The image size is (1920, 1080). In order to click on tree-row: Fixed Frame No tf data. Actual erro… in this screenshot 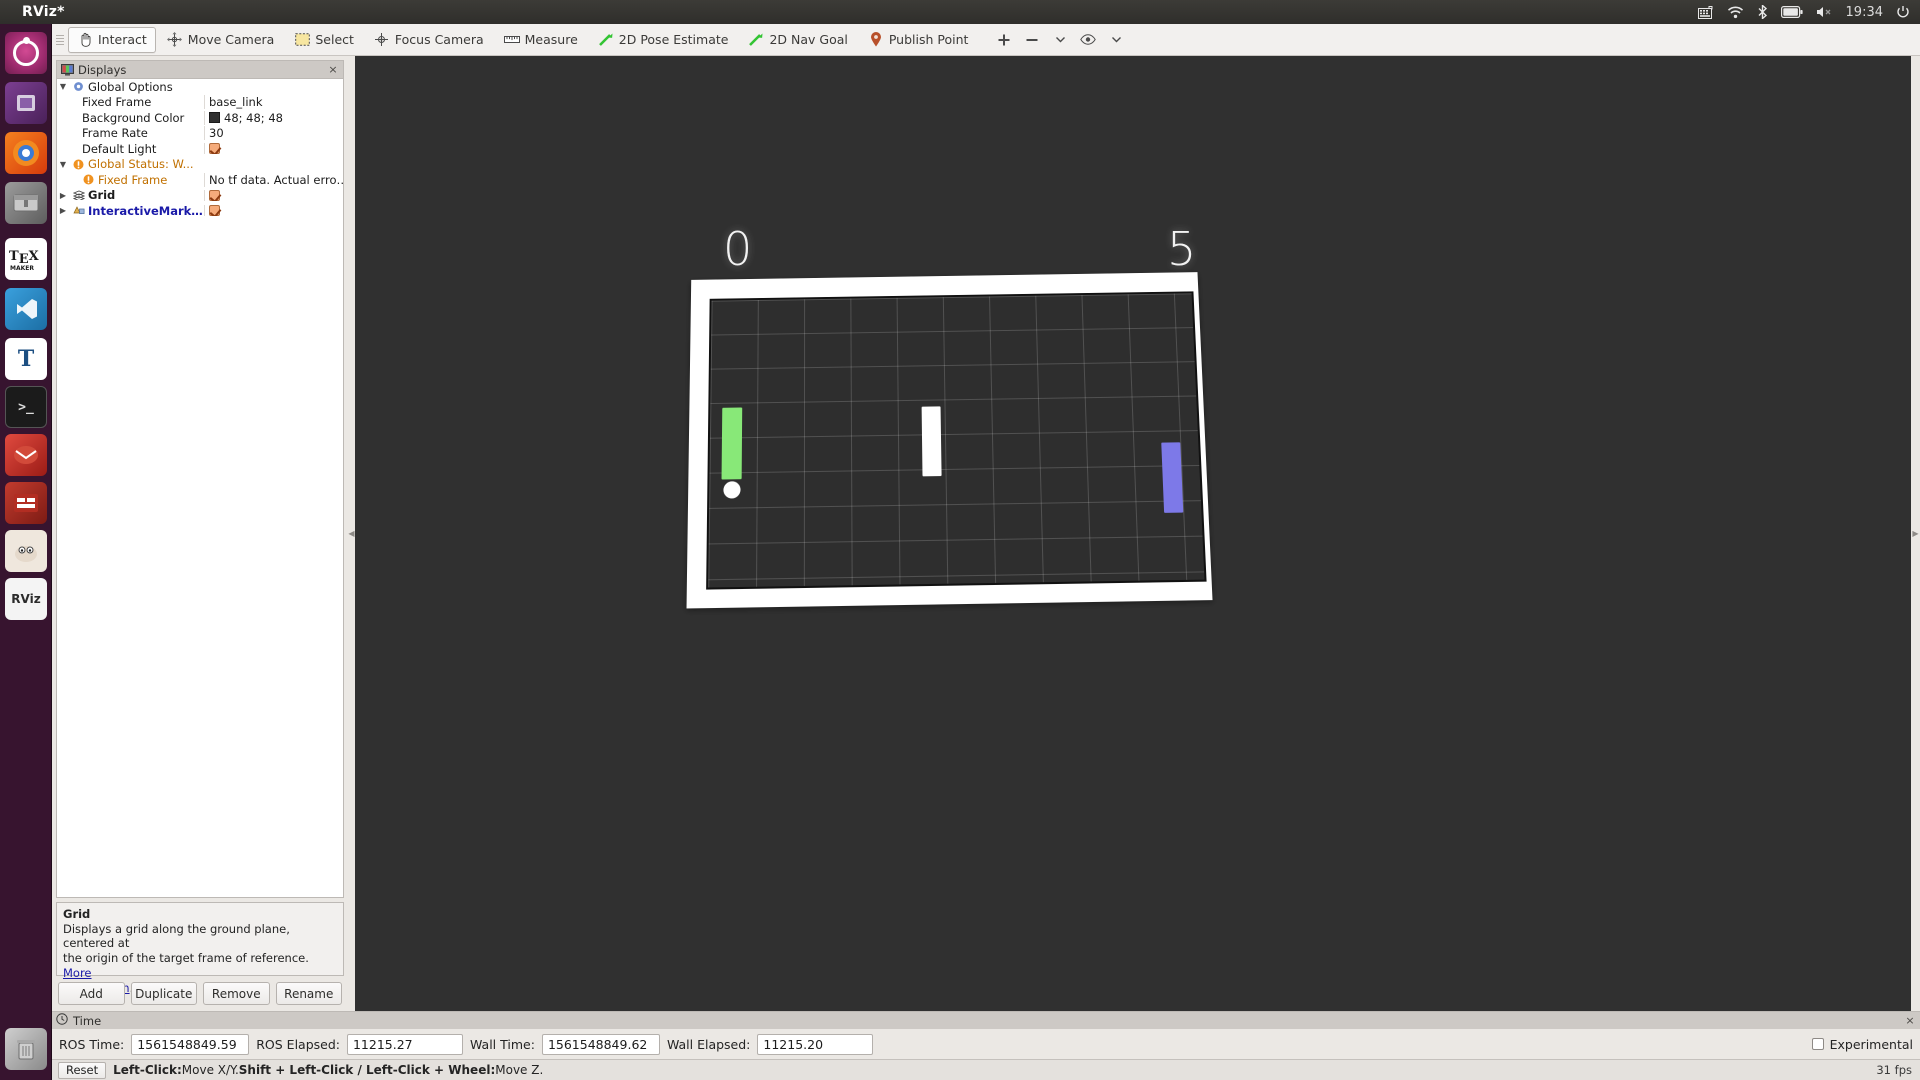, I will do `click(200, 180)`.